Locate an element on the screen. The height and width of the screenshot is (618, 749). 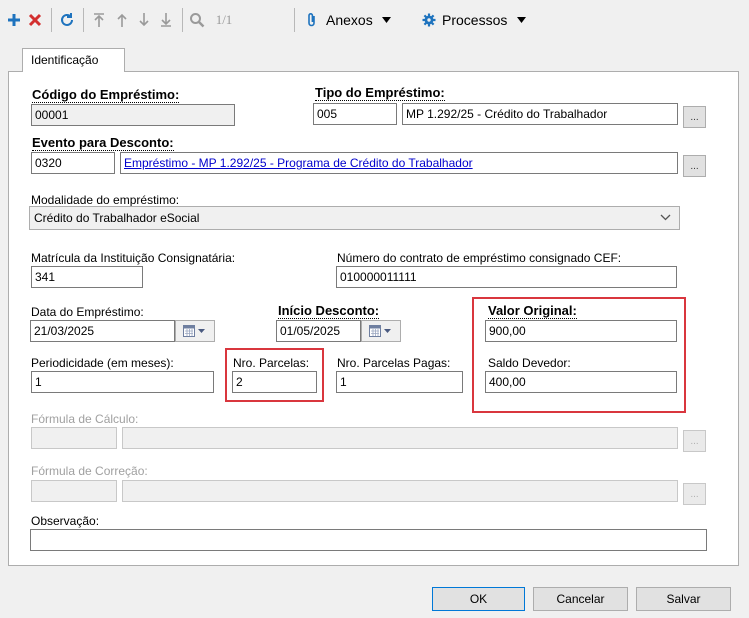
attachments-button: Anexos is located at coordinates (362, 20).